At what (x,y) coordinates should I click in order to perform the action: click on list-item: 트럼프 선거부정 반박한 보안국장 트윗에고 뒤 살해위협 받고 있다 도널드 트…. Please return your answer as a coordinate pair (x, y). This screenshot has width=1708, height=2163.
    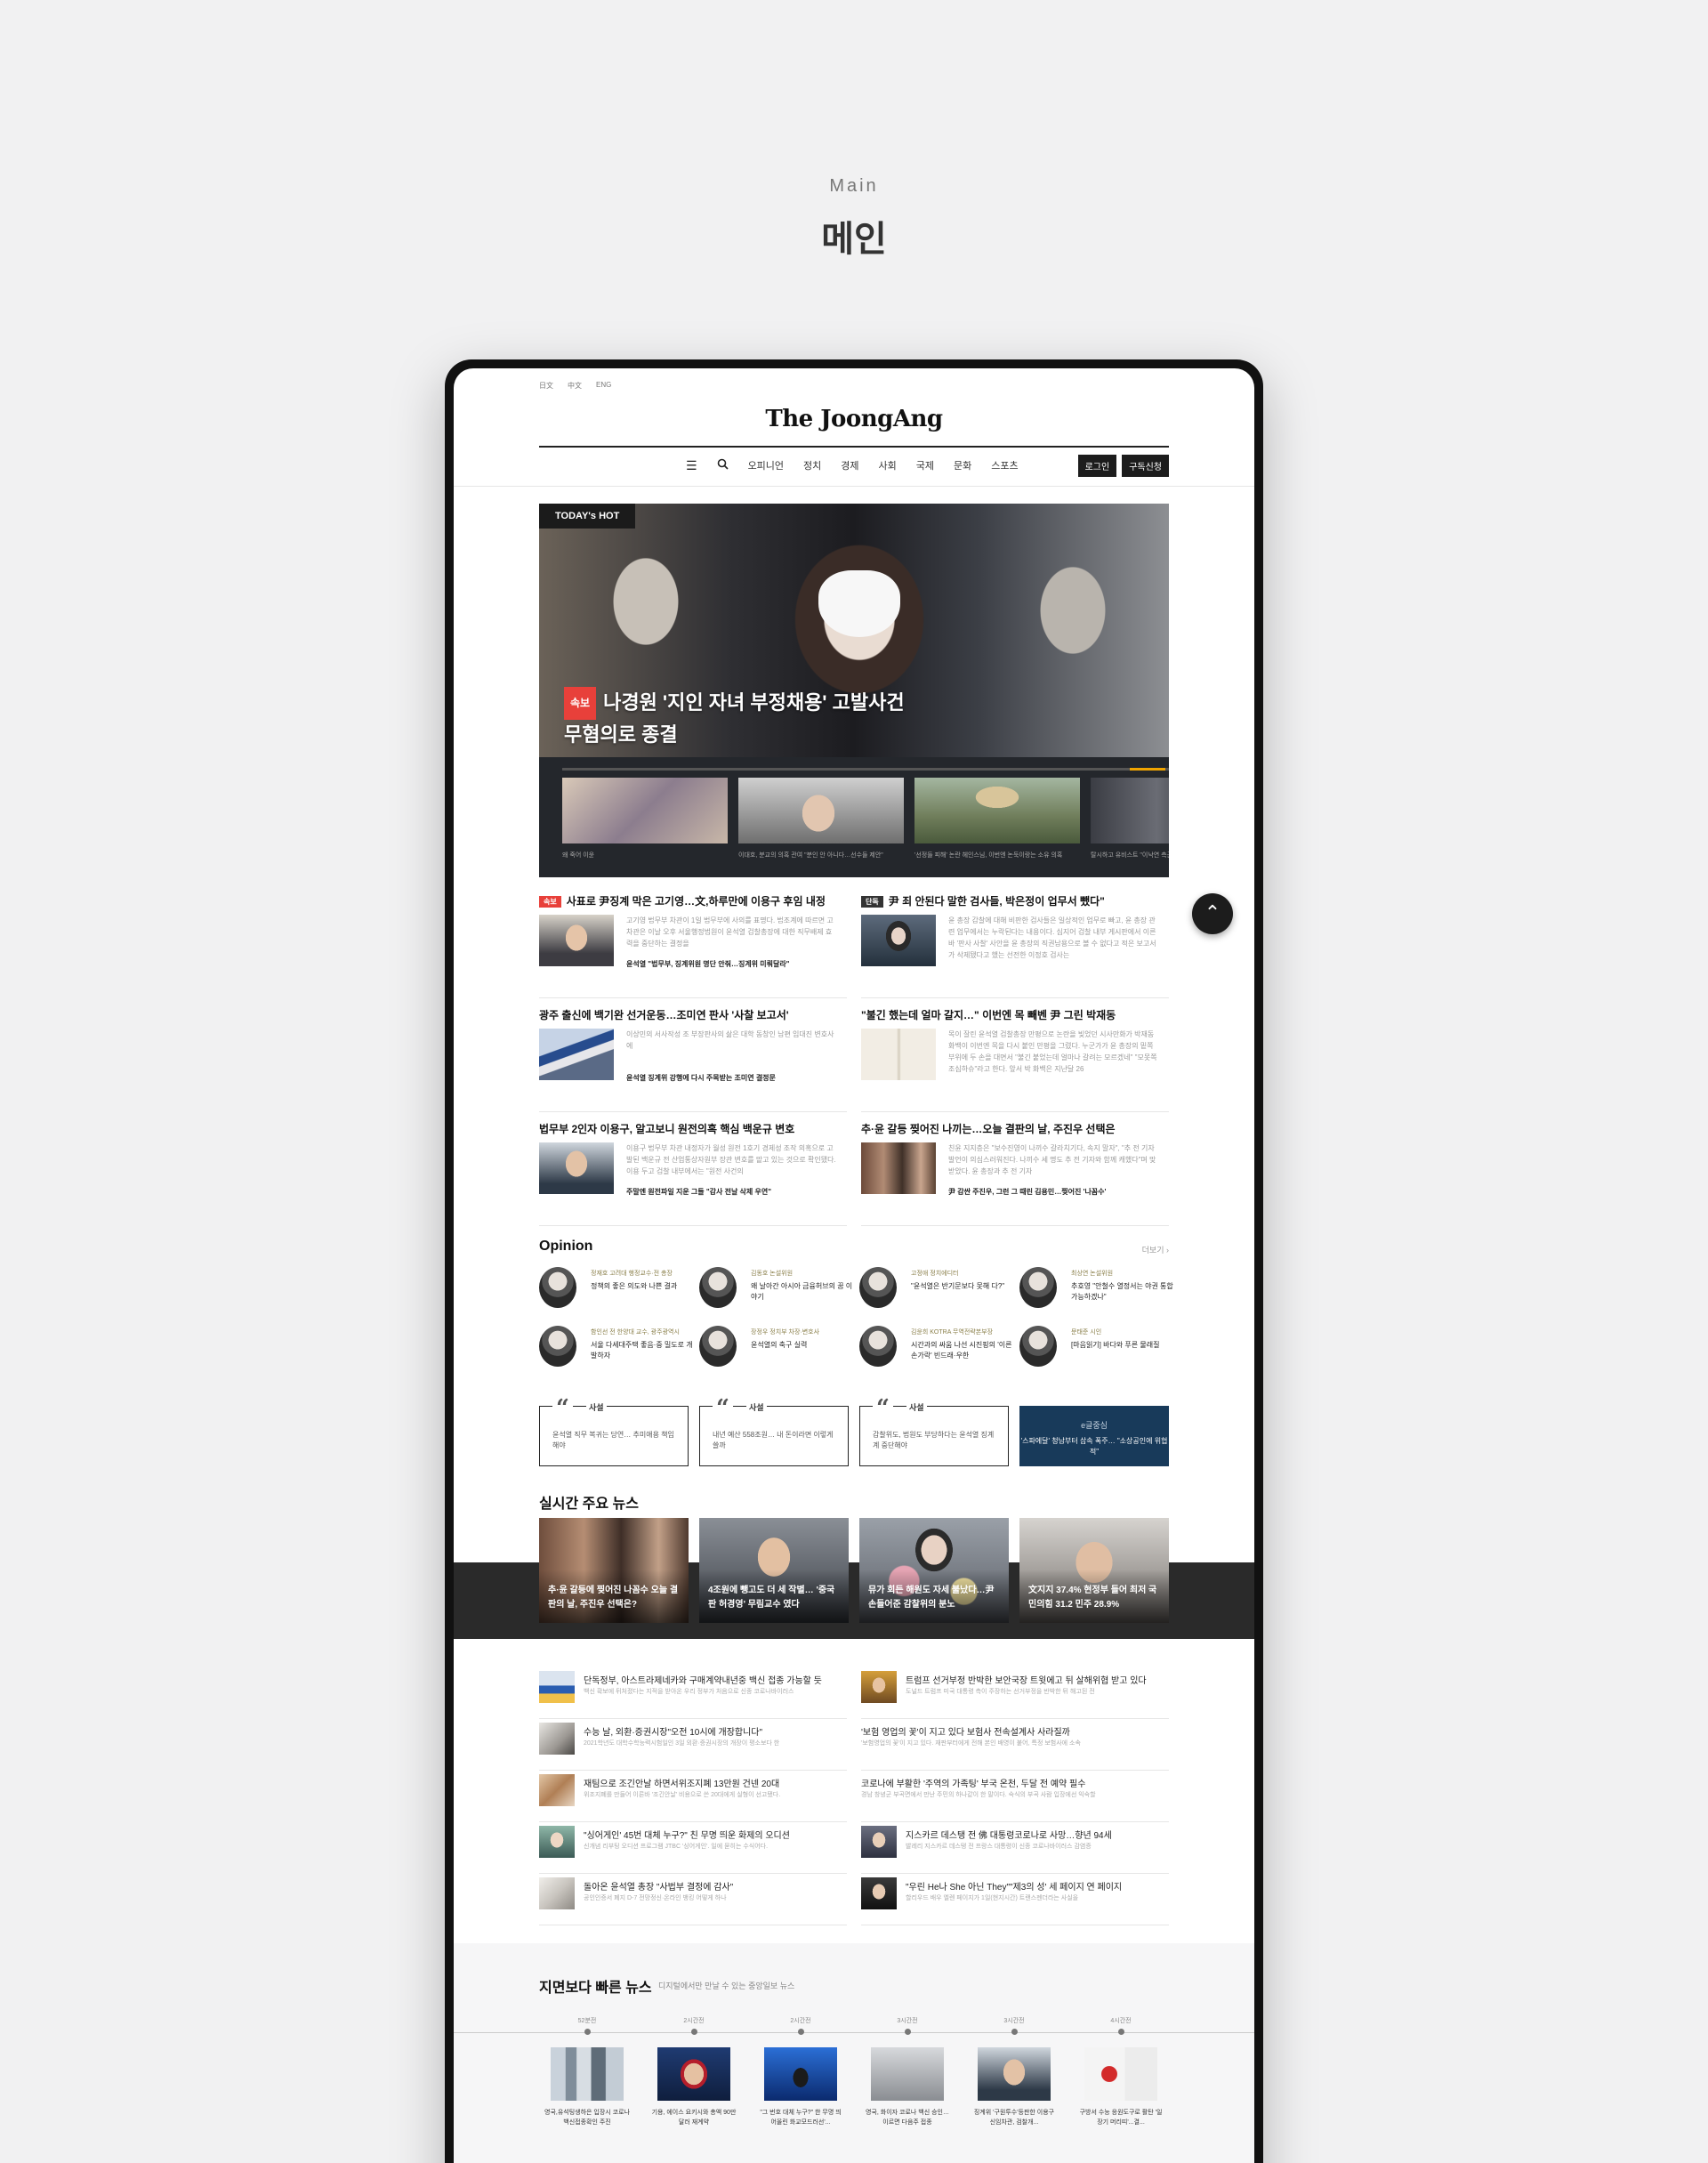
    Looking at the image, I should click on (1015, 1693).